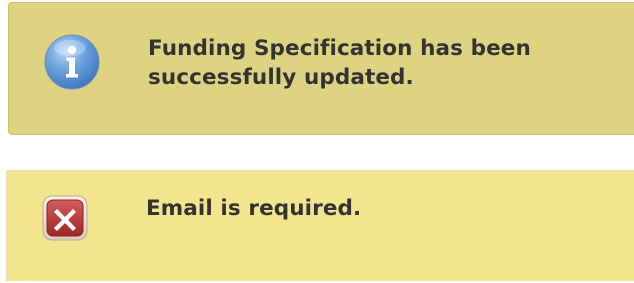 The image size is (634, 283). Describe the element at coordinates (65, 218) in the screenshot. I see `error-close-icon` at that location.